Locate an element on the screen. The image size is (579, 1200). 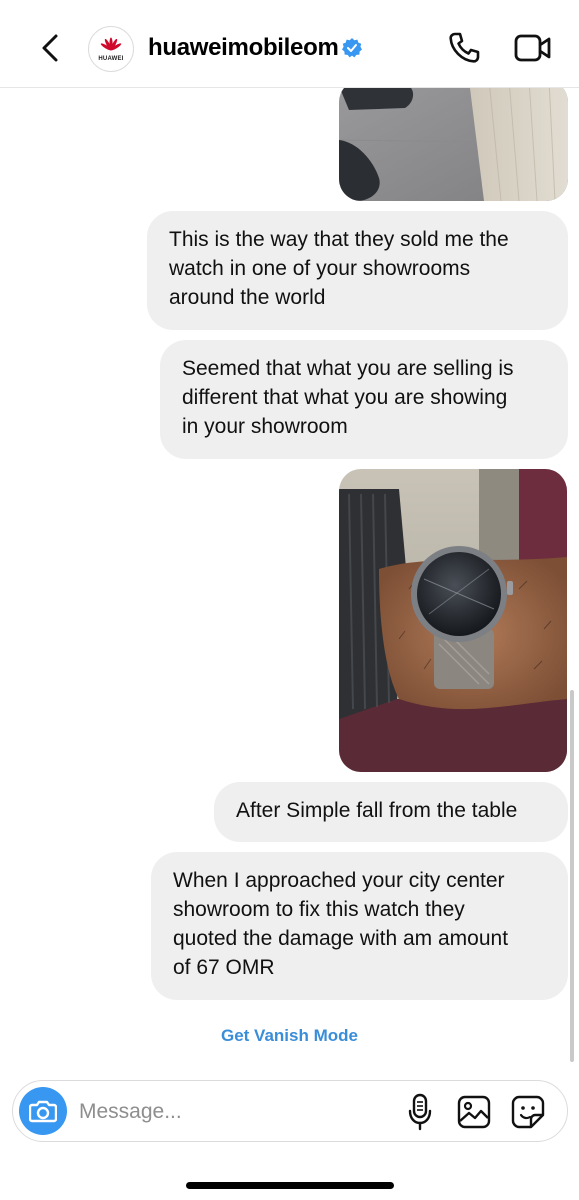
floor-photo is located at coordinates (453, 140).